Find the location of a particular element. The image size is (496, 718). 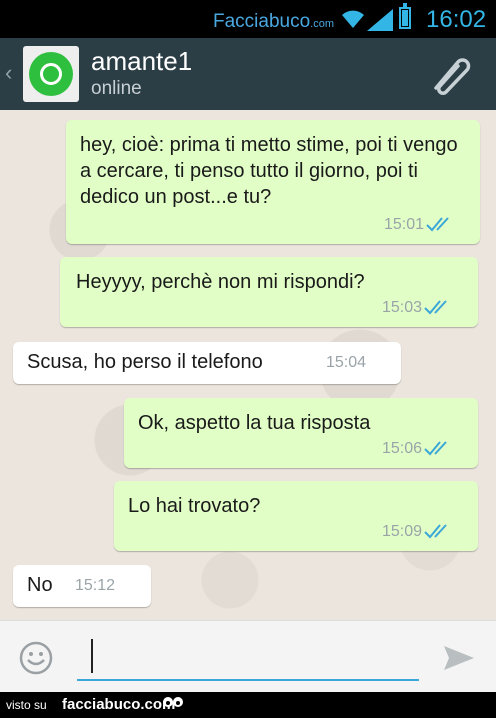

contact-name: amante1 is located at coordinates (141, 61).